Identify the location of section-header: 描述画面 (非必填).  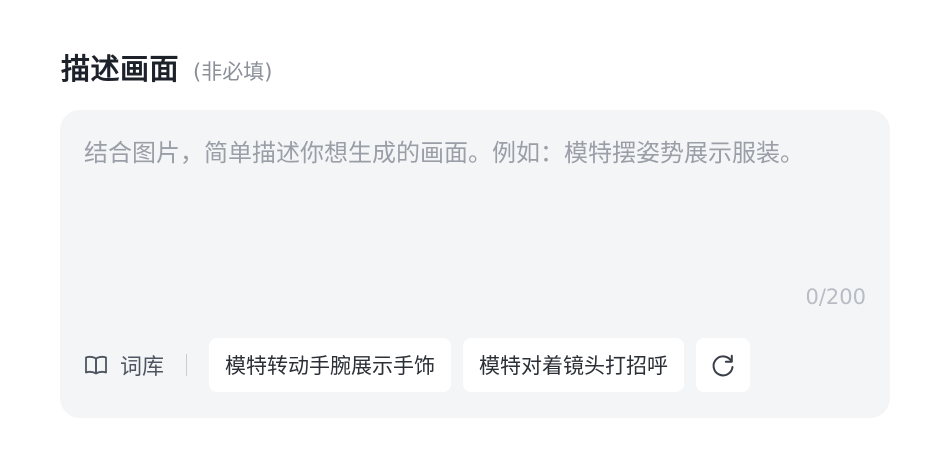
(166, 67).